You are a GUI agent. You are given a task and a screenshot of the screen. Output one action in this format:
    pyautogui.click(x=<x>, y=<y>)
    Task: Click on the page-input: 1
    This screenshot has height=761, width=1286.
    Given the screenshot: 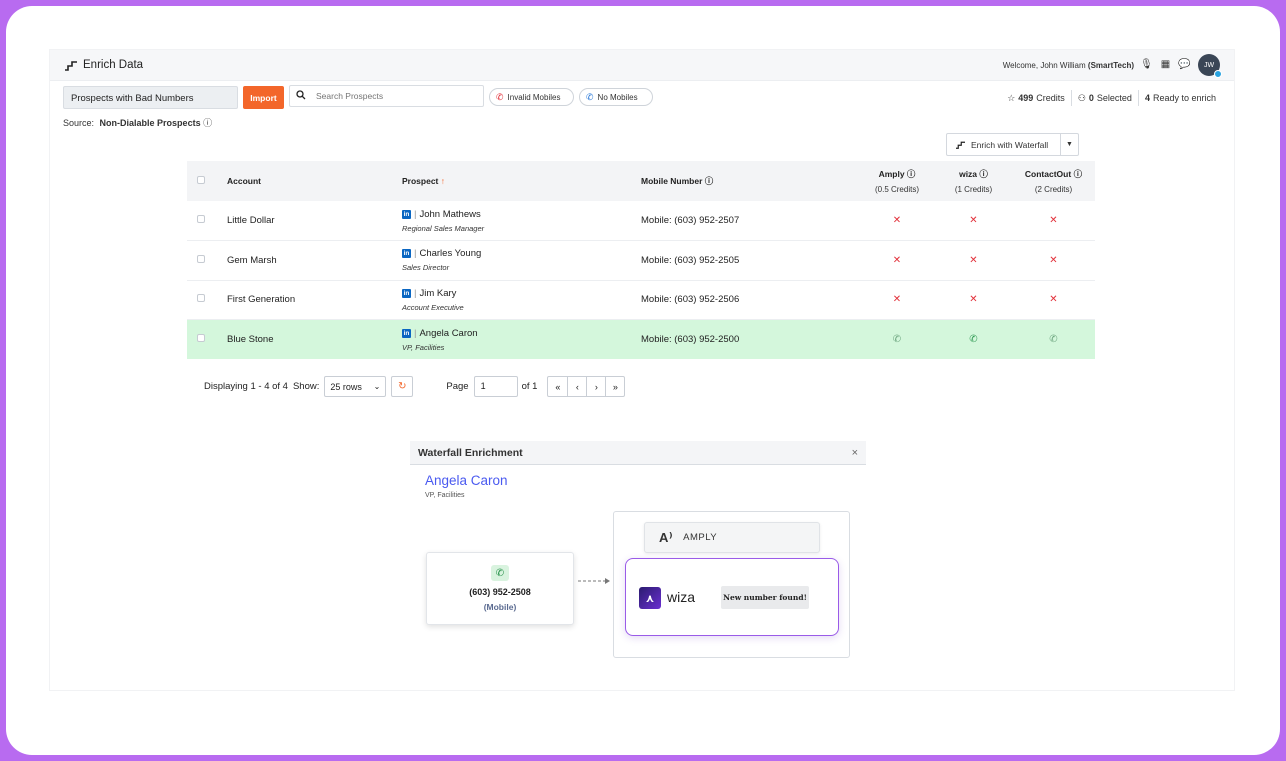 What is the action you would take?
    pyautogui.click(x=495, y=386)
    